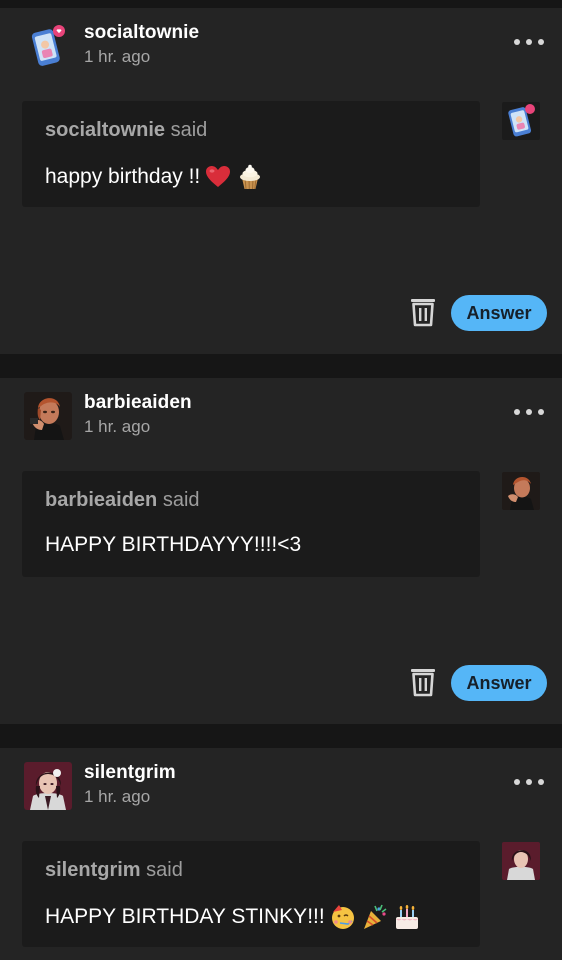 This screenshot has width=562, height=960. I want to click on ask-message: happy birthday !!, so click(154, 177).